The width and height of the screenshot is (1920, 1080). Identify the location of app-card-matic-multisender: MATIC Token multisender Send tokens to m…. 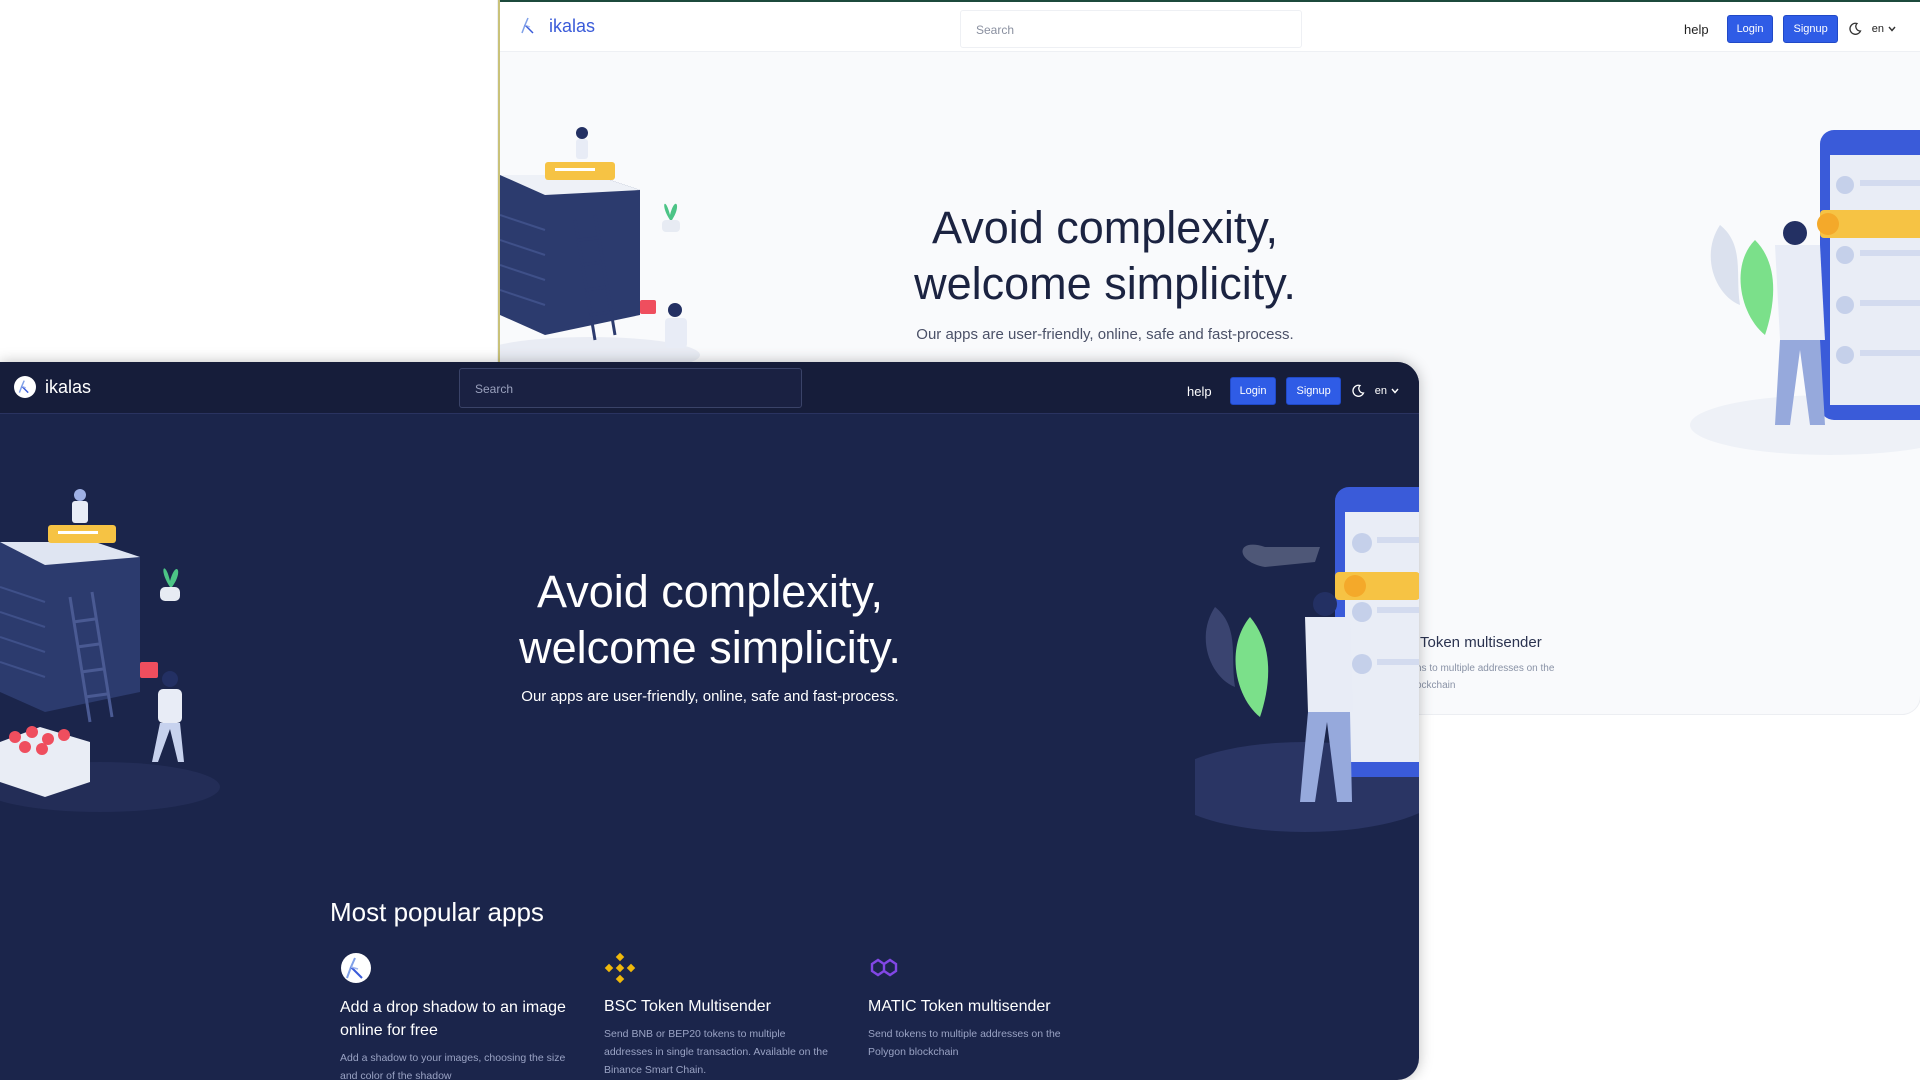
(983, 1006).